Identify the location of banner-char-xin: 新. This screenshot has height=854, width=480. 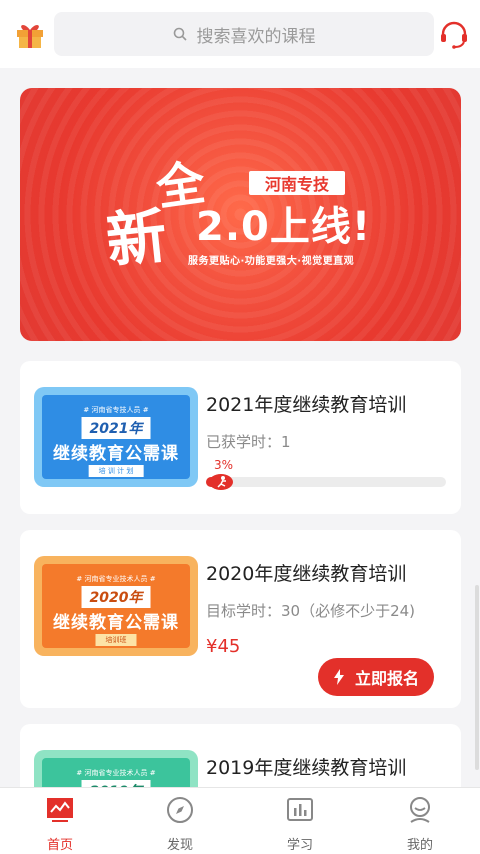
(137, 239).